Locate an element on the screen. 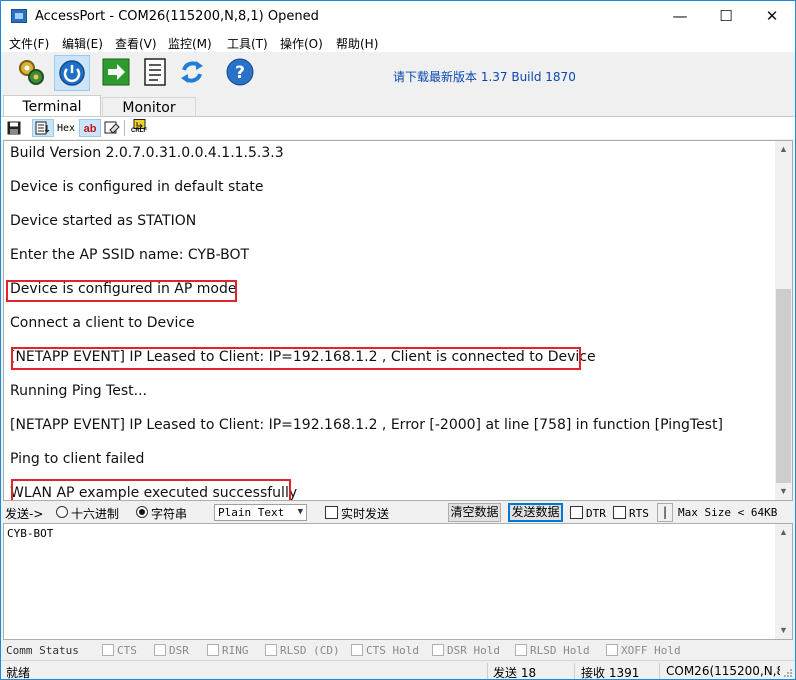 This screenshot has height=680, width=796. status-bar: 就绪 发送 18 接收 1391 COM26(115200,N,8 is located at coordinates (398, 670).